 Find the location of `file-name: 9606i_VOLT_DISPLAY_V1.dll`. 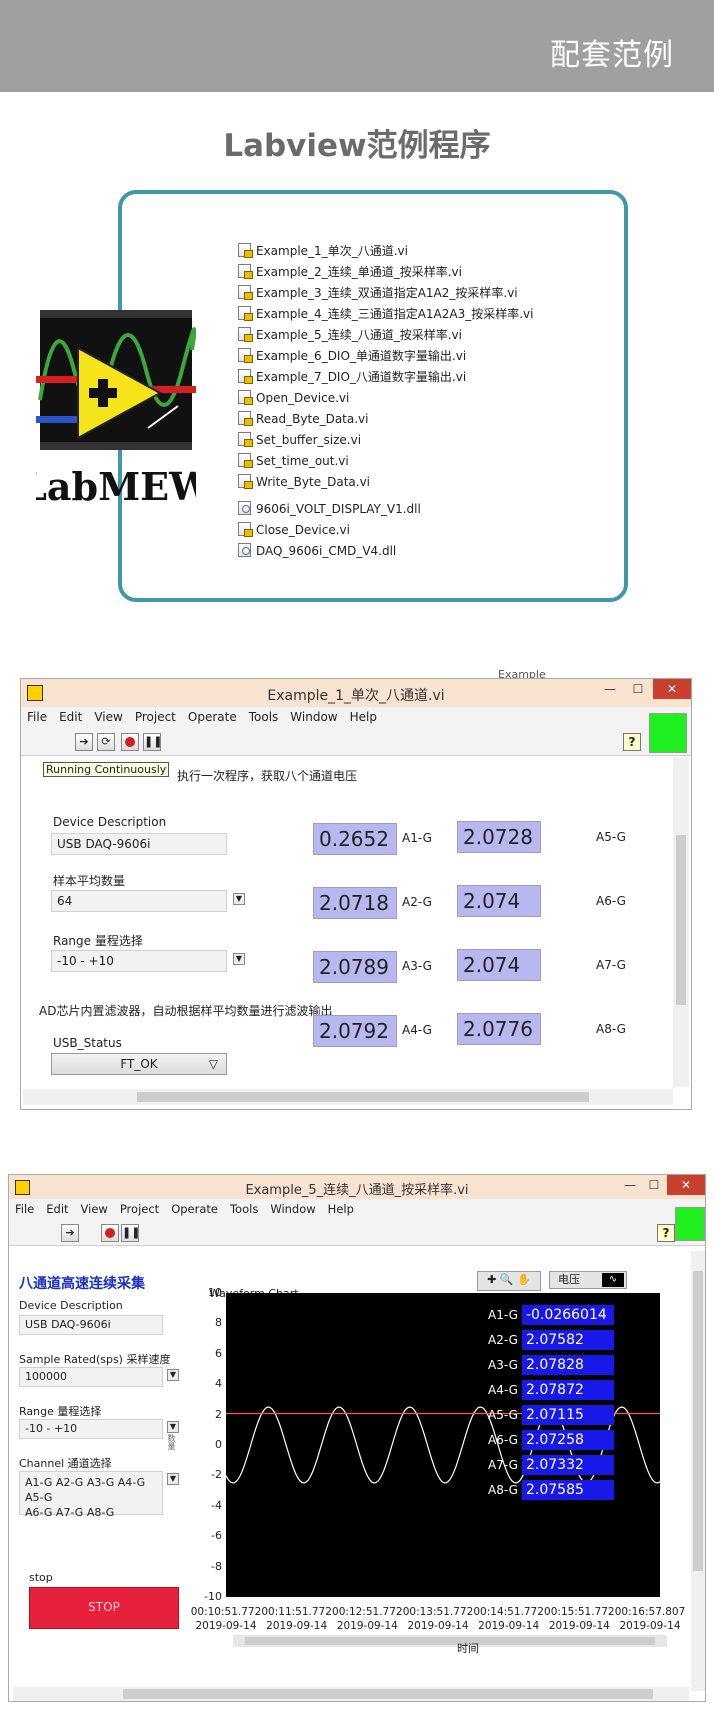

file-name: 9606i_VOLT_DISPLAY_V1.dll is located at coordinates (338, 509).